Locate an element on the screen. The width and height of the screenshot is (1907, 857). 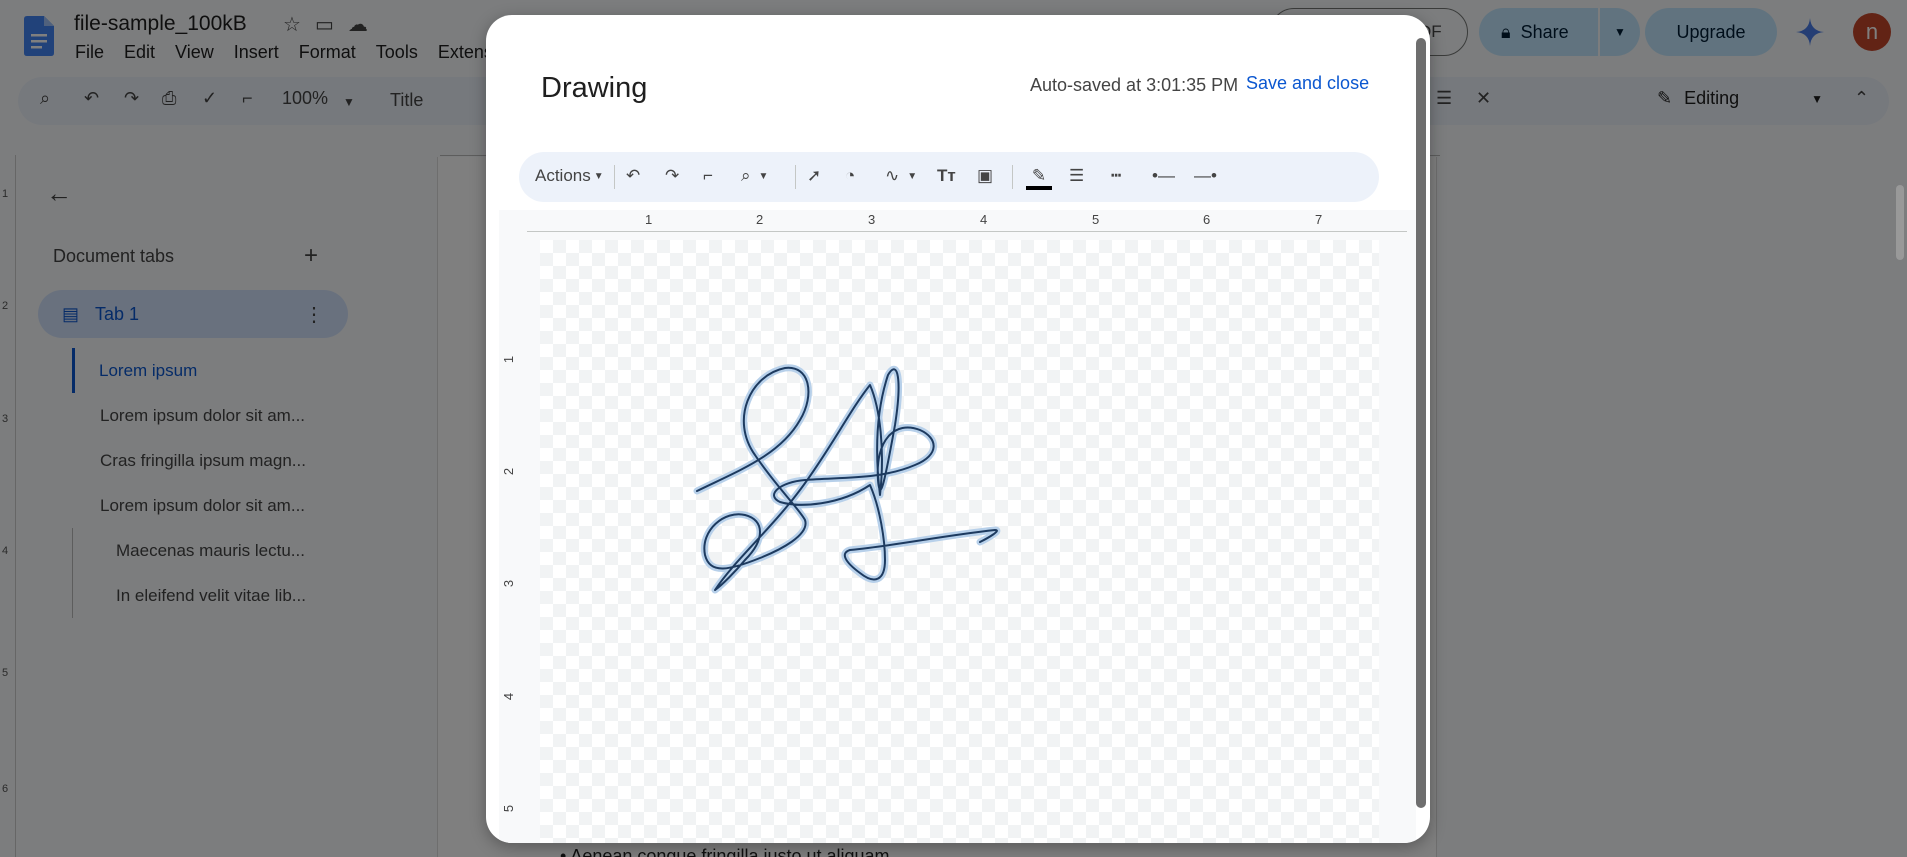
actions-label: Actions is located at coordinates (563, 175).